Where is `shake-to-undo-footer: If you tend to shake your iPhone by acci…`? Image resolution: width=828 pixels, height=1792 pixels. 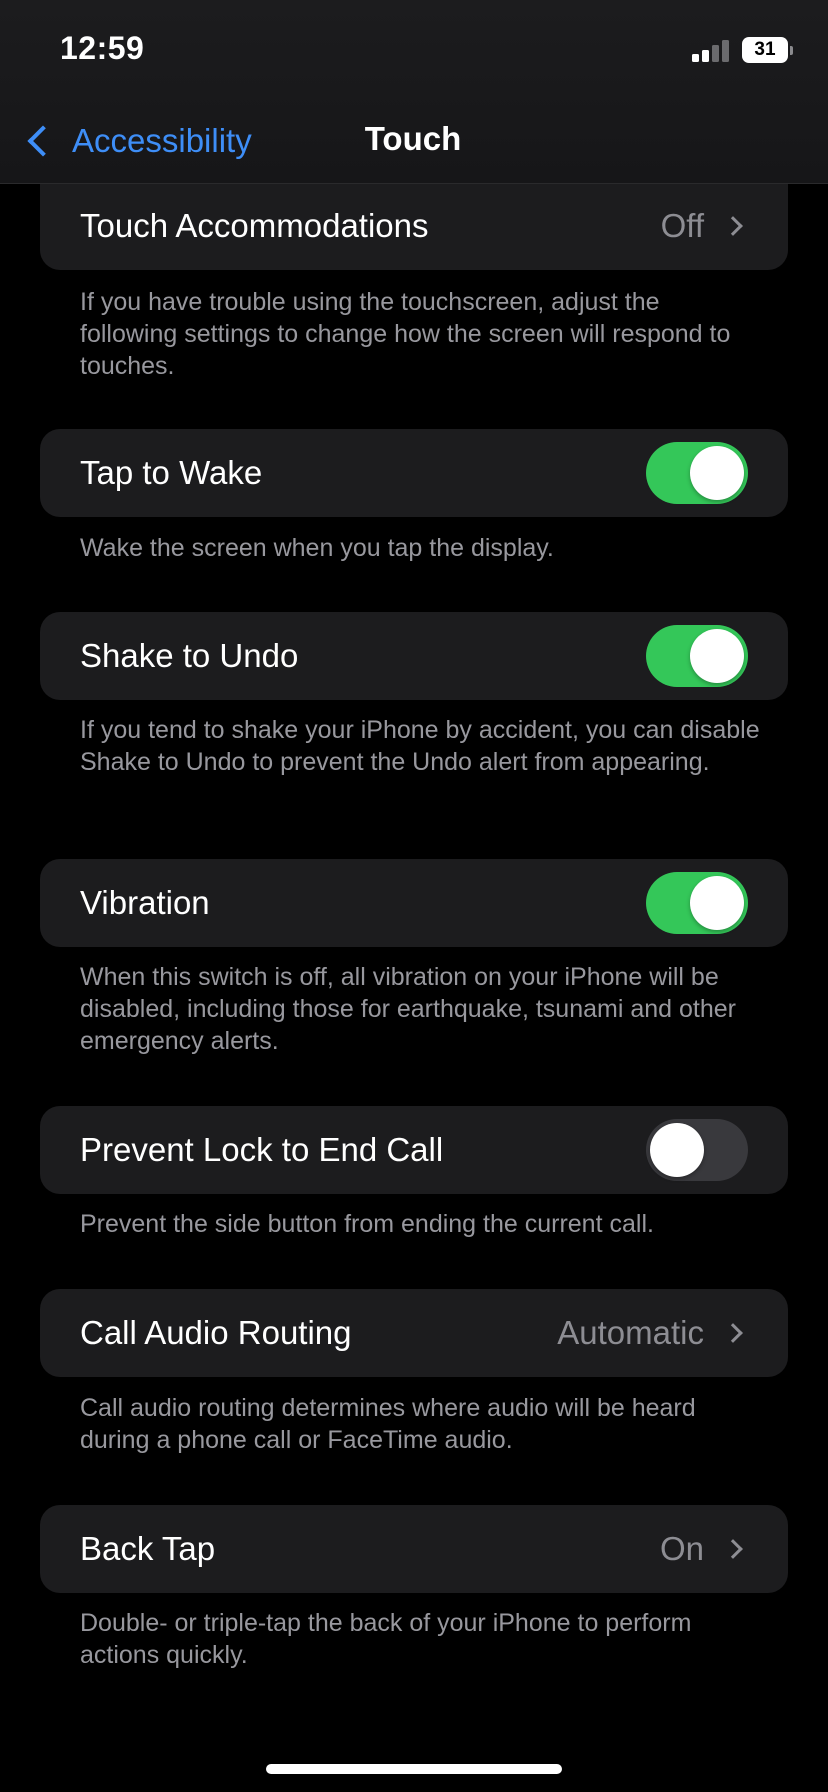
shake-to-undo-footer: If you tend to shake your iPhone by acci… is located at coordinates (420, 746).